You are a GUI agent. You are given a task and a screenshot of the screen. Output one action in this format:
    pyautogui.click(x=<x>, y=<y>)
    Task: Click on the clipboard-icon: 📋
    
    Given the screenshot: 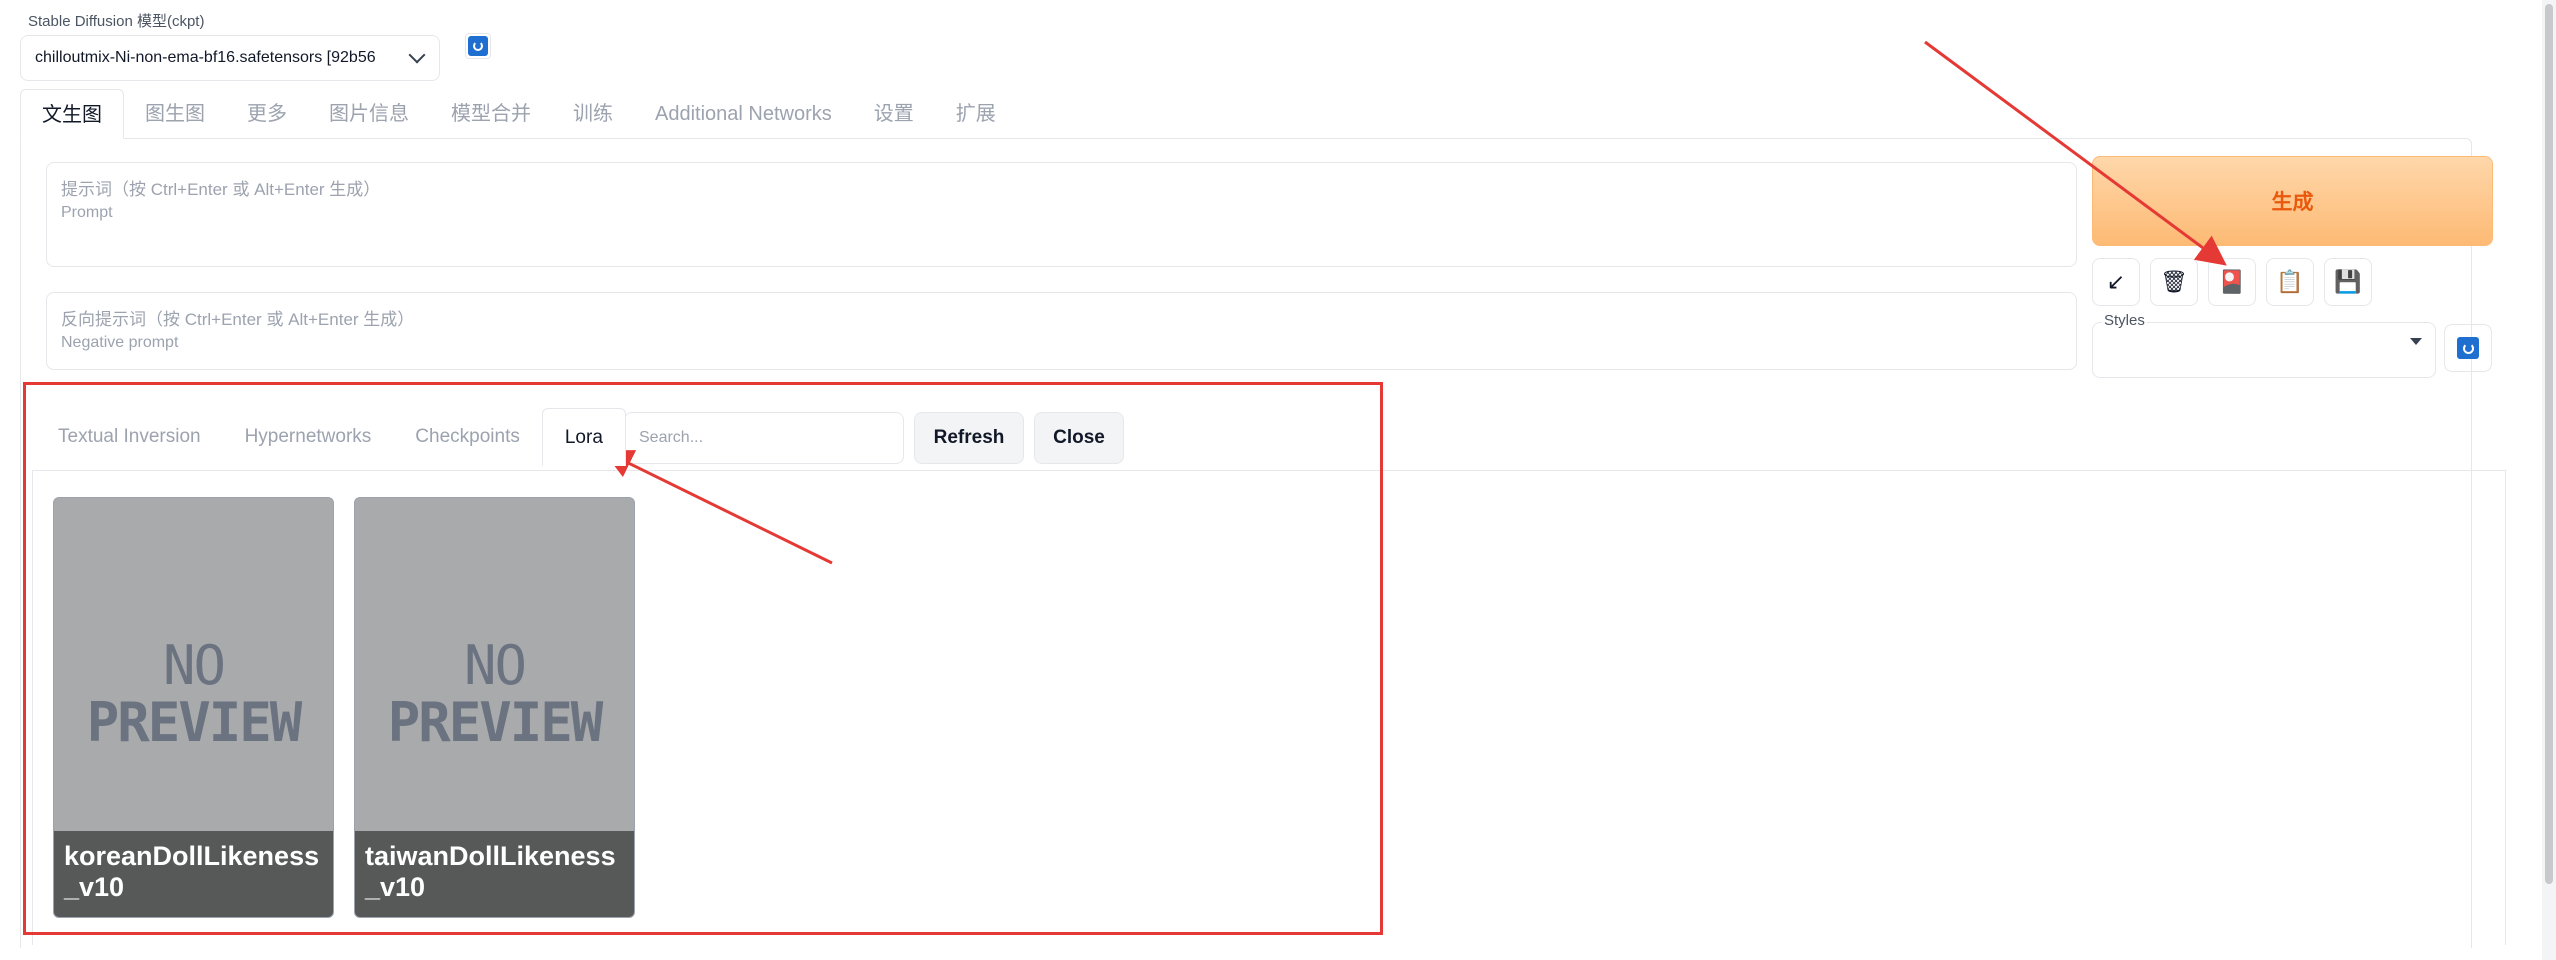 What is the action you would take?
    pyautogui.click(x=2290, y=281)
    